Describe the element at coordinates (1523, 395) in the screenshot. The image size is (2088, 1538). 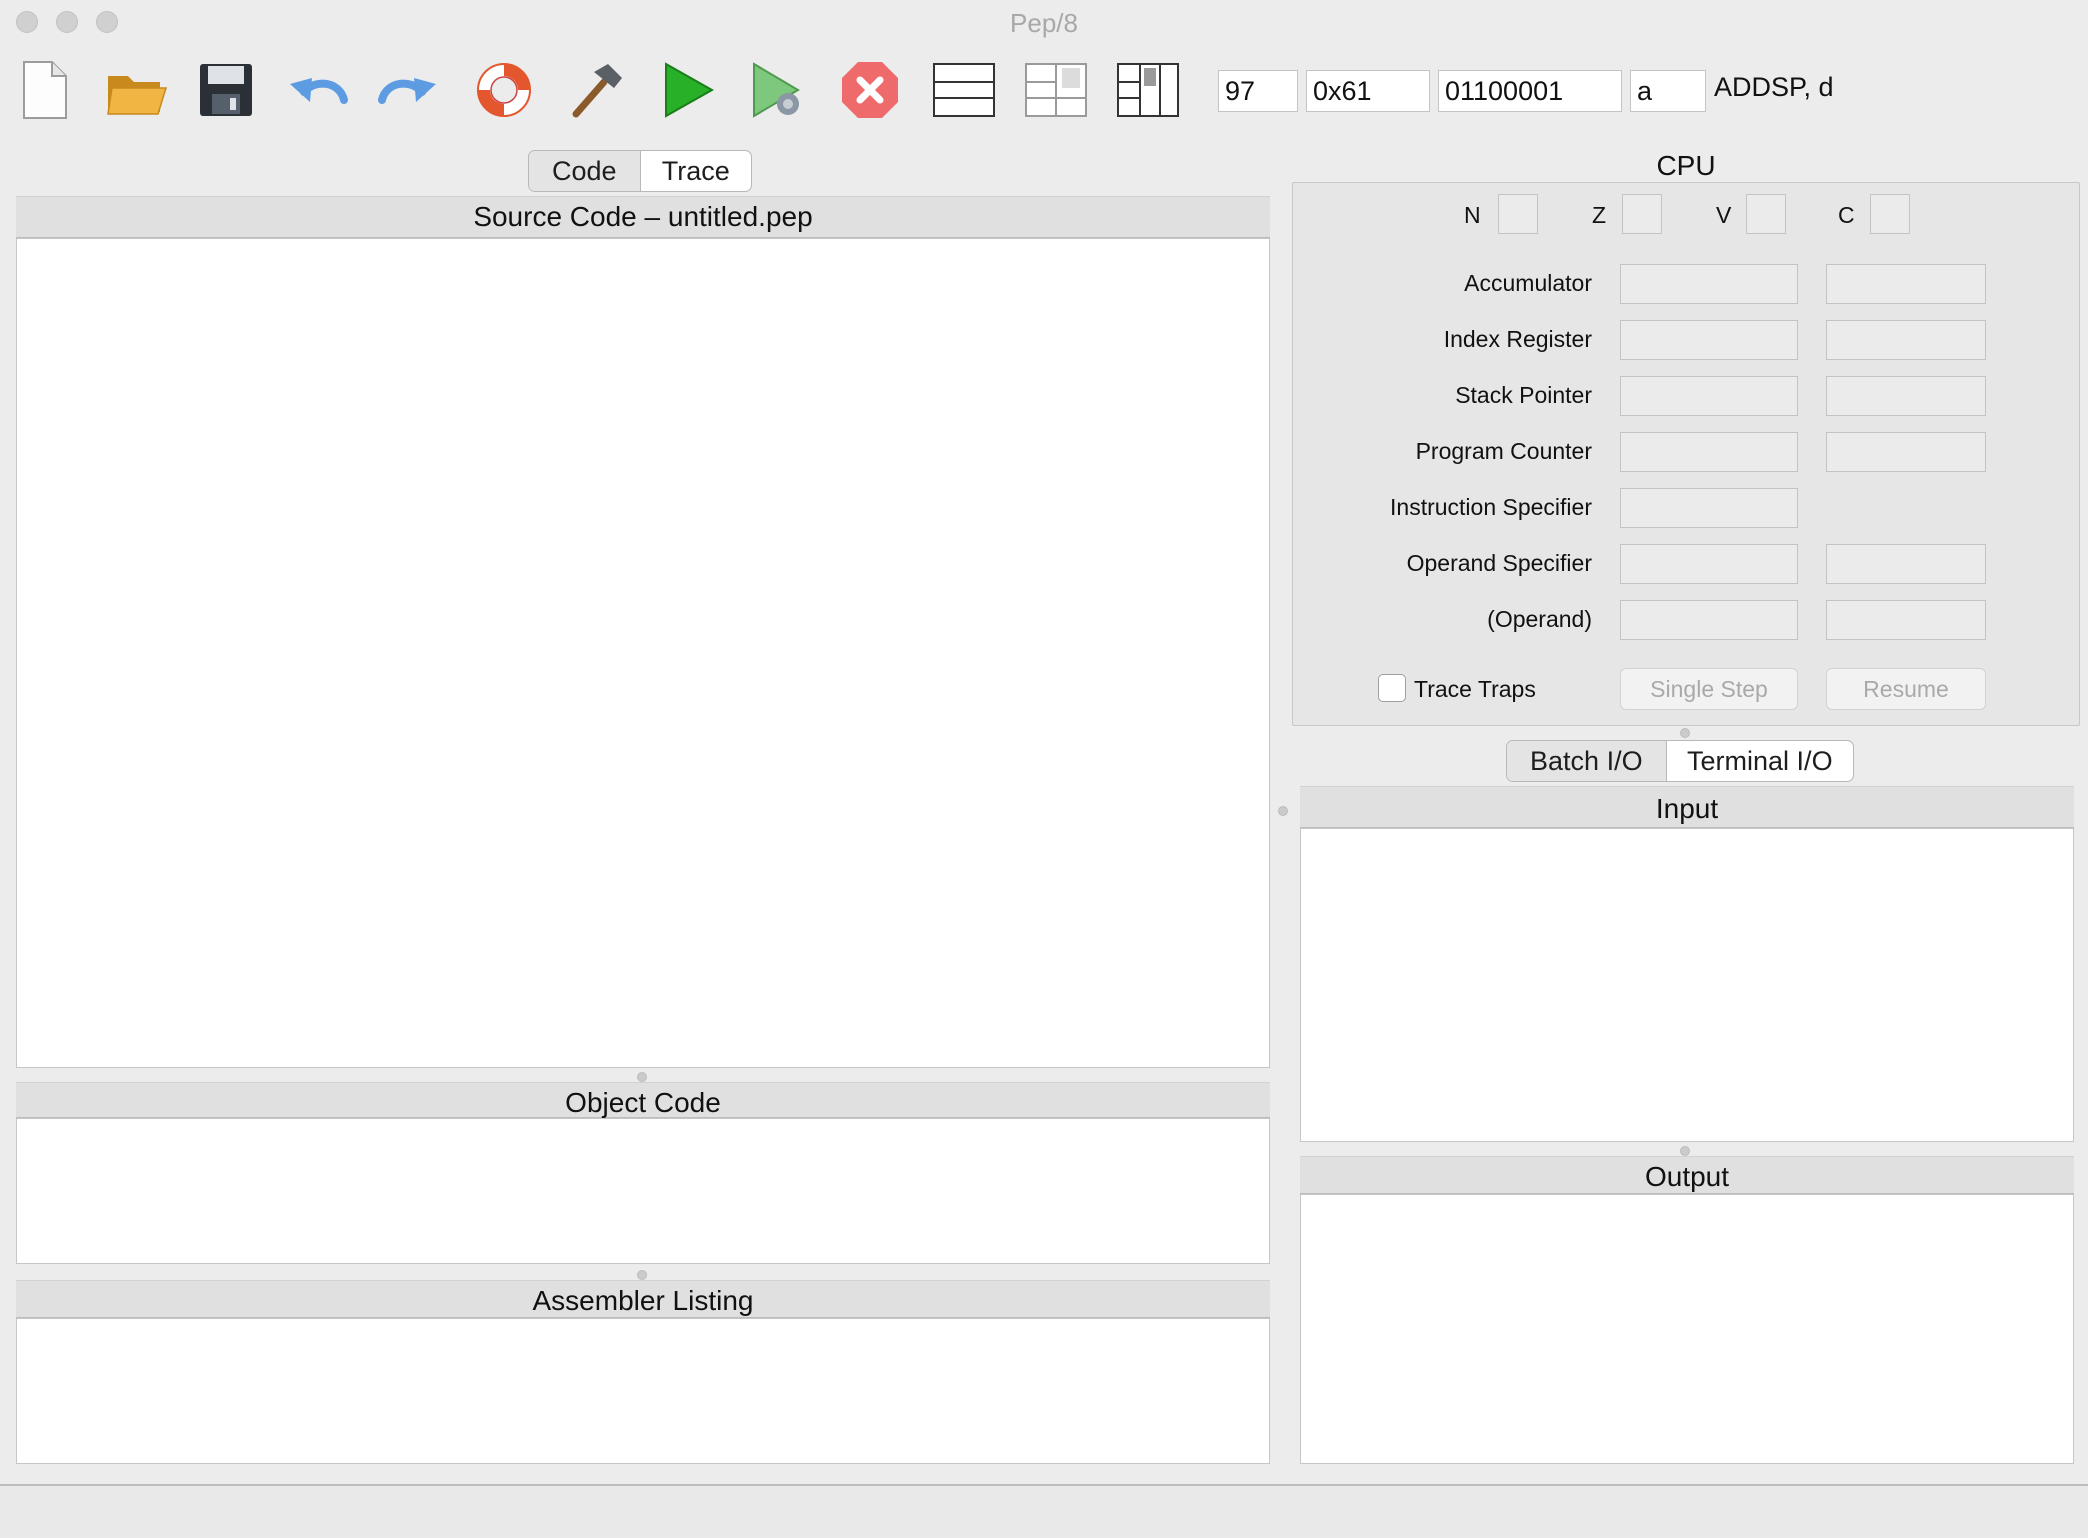
I see `stack-pointer-label: Stack Pointer` at that location.